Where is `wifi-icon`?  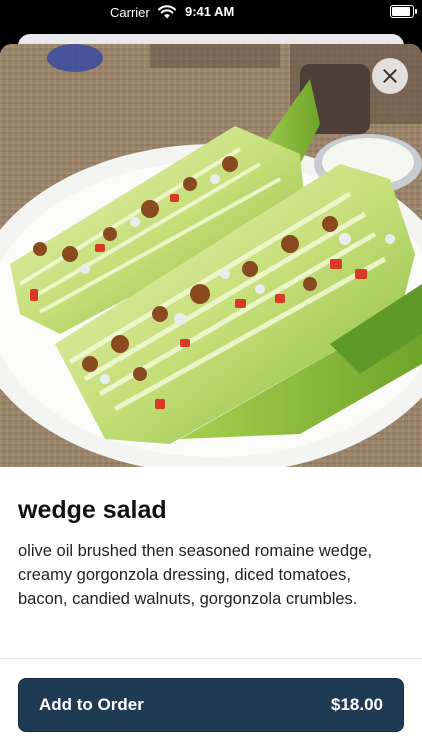
wifi-icon is located at coordinates (167, 12).